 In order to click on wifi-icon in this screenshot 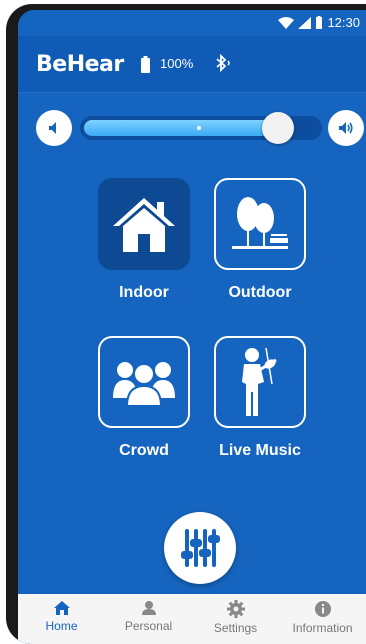, I will do `click(286, 22)`.